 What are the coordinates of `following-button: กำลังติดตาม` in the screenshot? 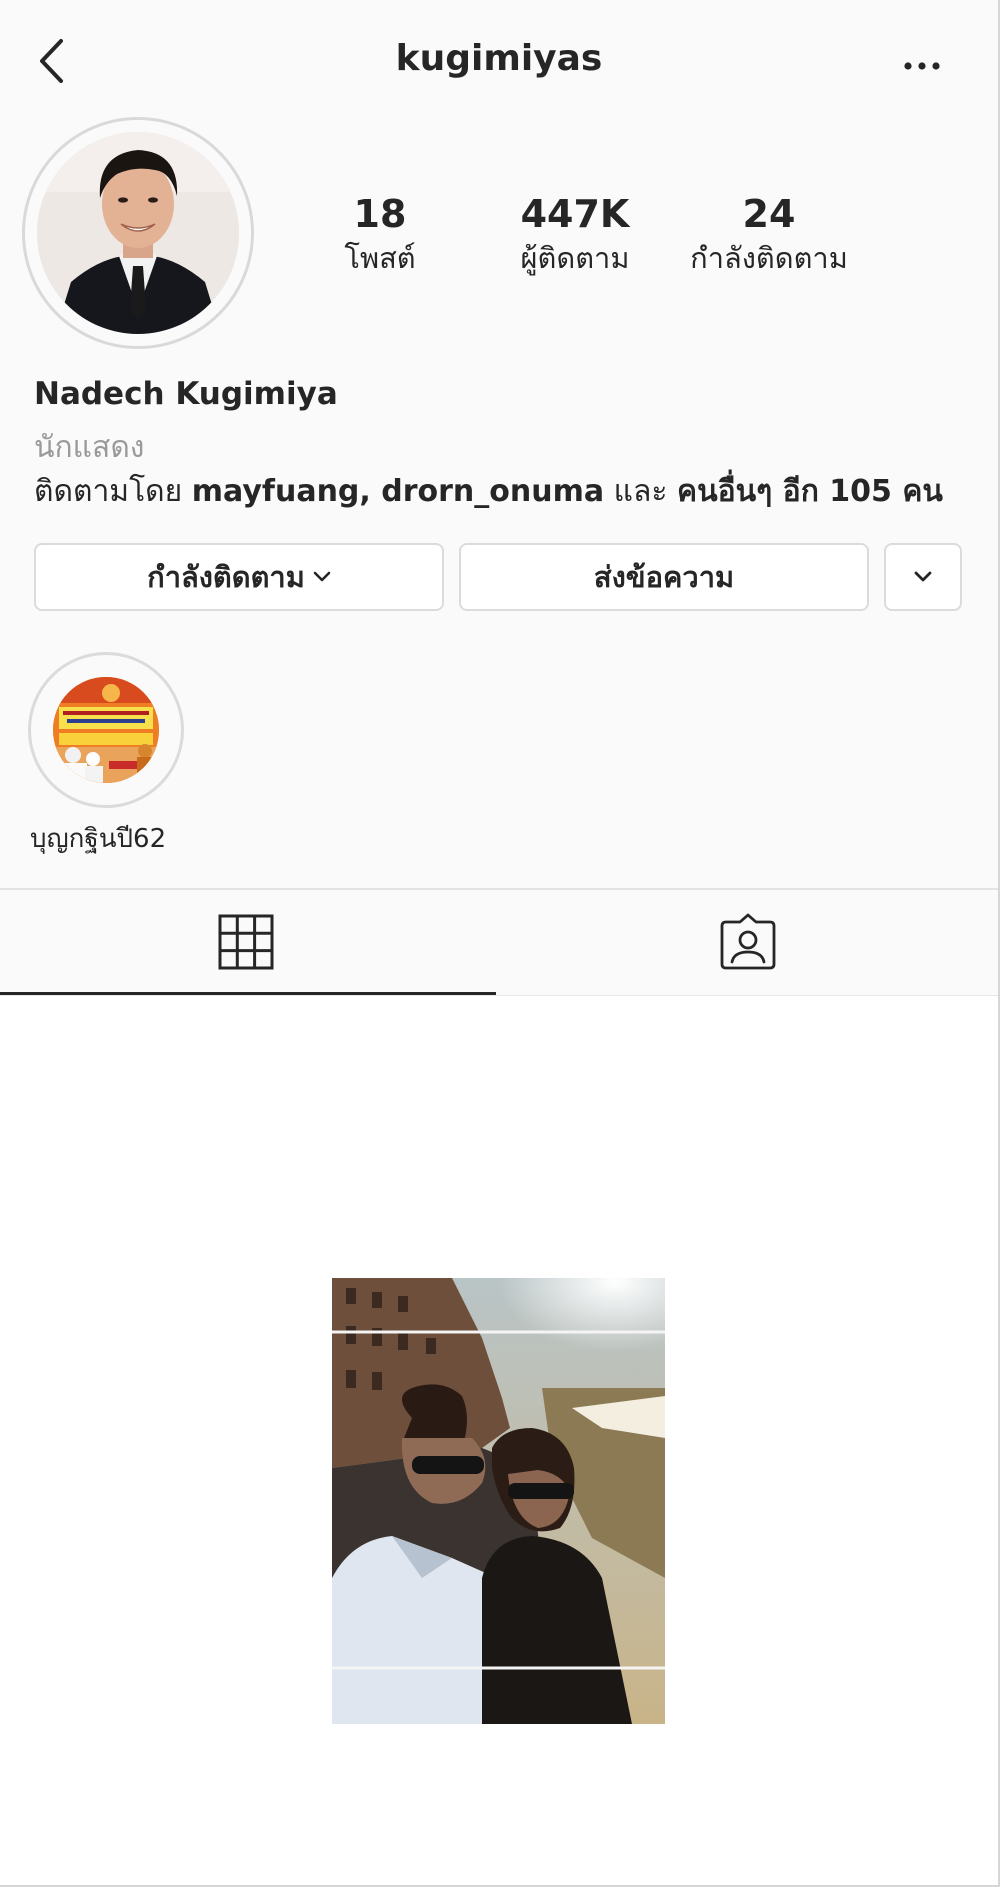 It's located at (239, 577).